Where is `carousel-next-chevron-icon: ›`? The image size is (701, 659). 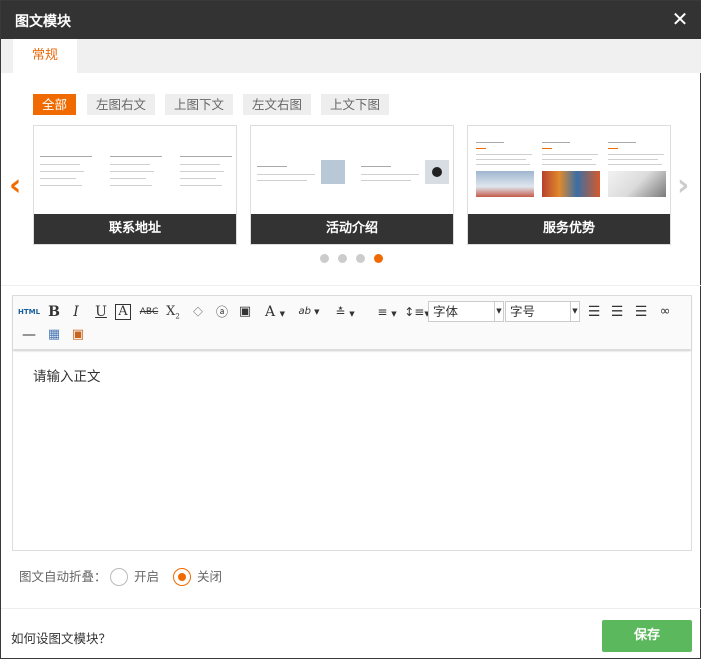 carousel-next-chevron-icon: › is located at coordinates (683, 186).